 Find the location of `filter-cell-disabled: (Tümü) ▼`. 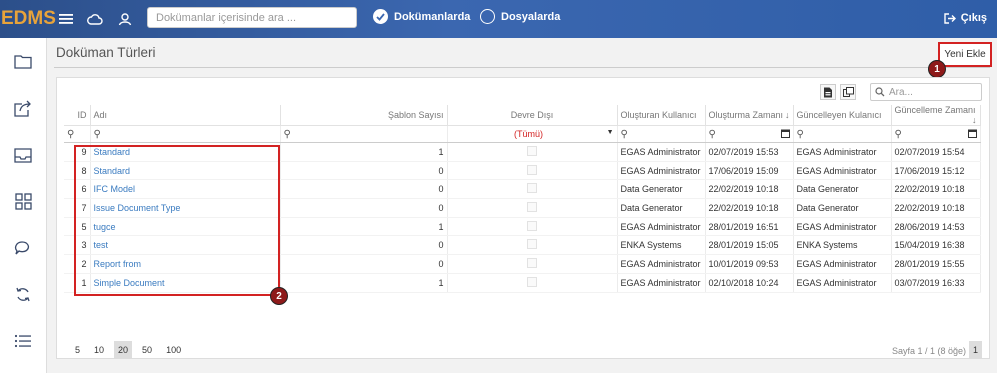

filter-cell-disabled: (Tümü) ▼ is located at coordinates (532, 134).